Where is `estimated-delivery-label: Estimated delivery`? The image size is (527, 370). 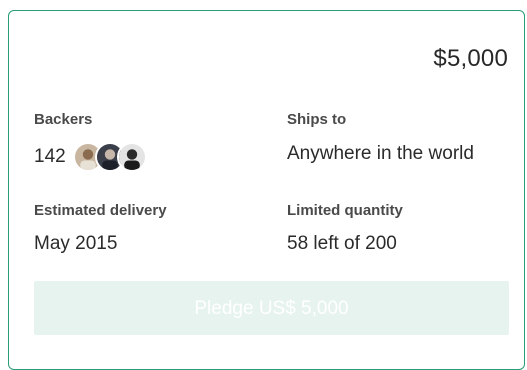 estimated-delivery-label: Estimated delivery is located at coordinates (100, 210).